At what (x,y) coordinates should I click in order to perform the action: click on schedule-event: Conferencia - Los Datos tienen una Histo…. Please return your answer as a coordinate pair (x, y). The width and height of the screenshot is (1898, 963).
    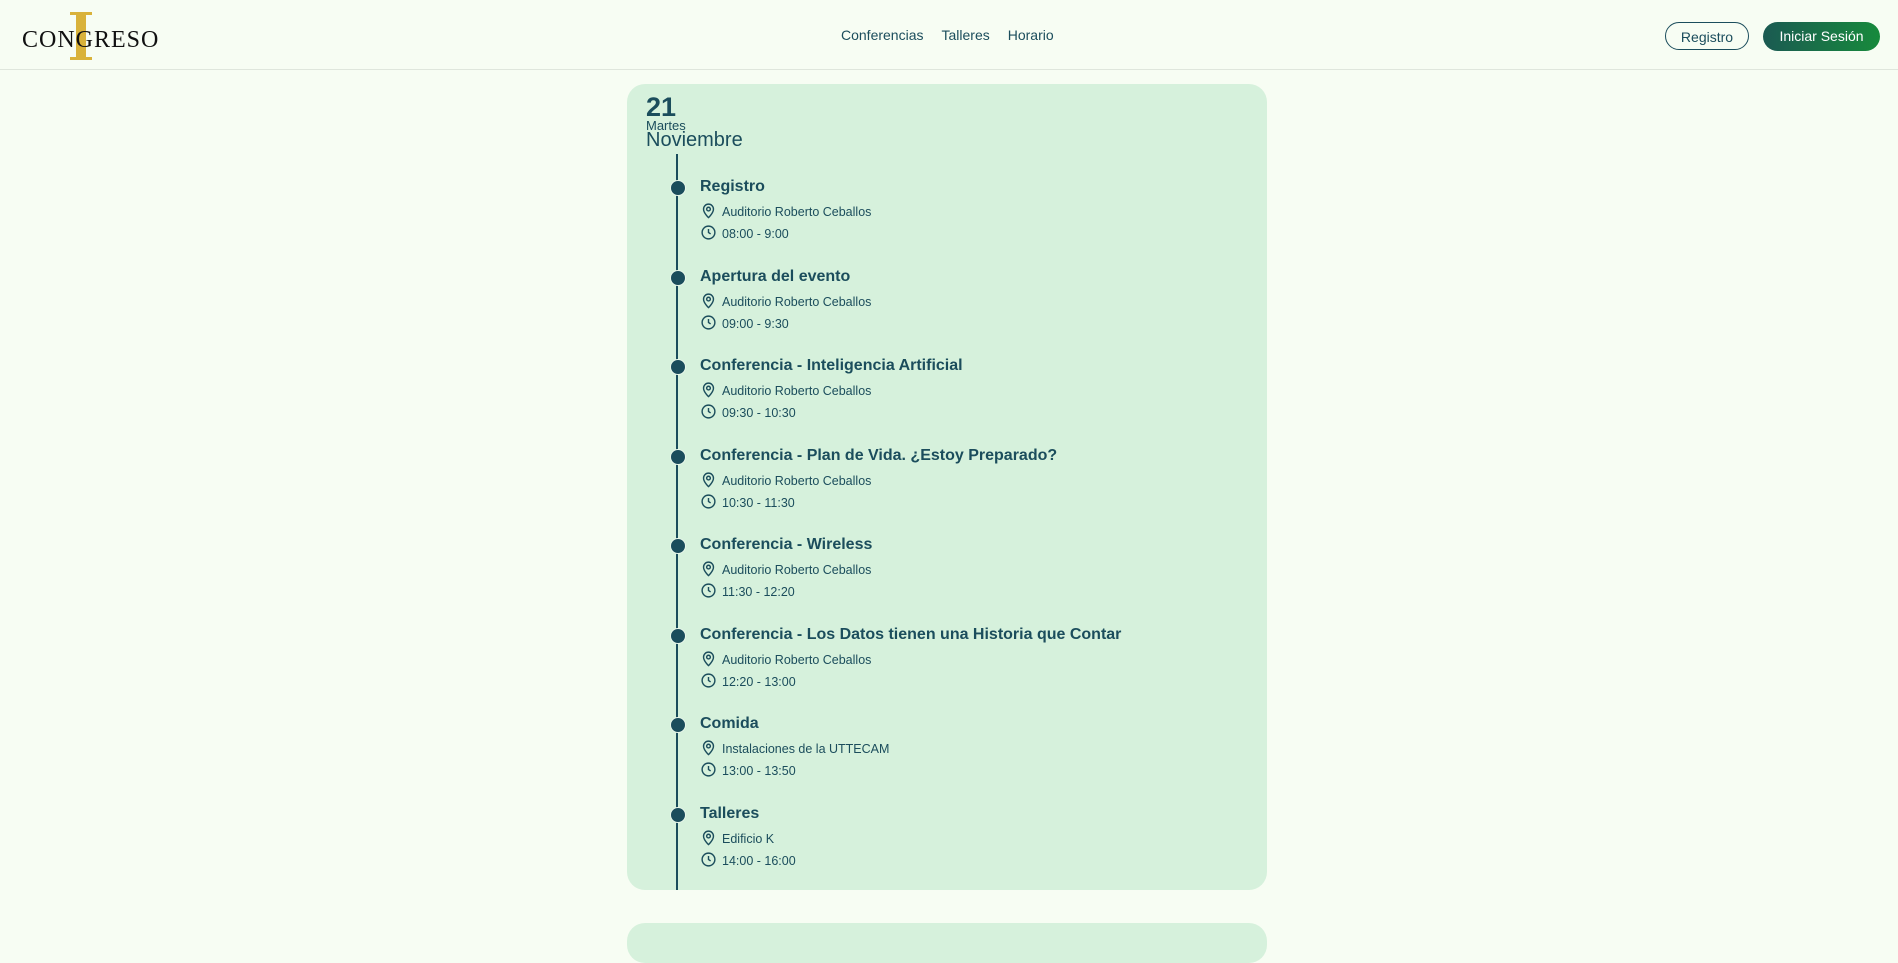
    Looking at the image, I should click on (947, 666).